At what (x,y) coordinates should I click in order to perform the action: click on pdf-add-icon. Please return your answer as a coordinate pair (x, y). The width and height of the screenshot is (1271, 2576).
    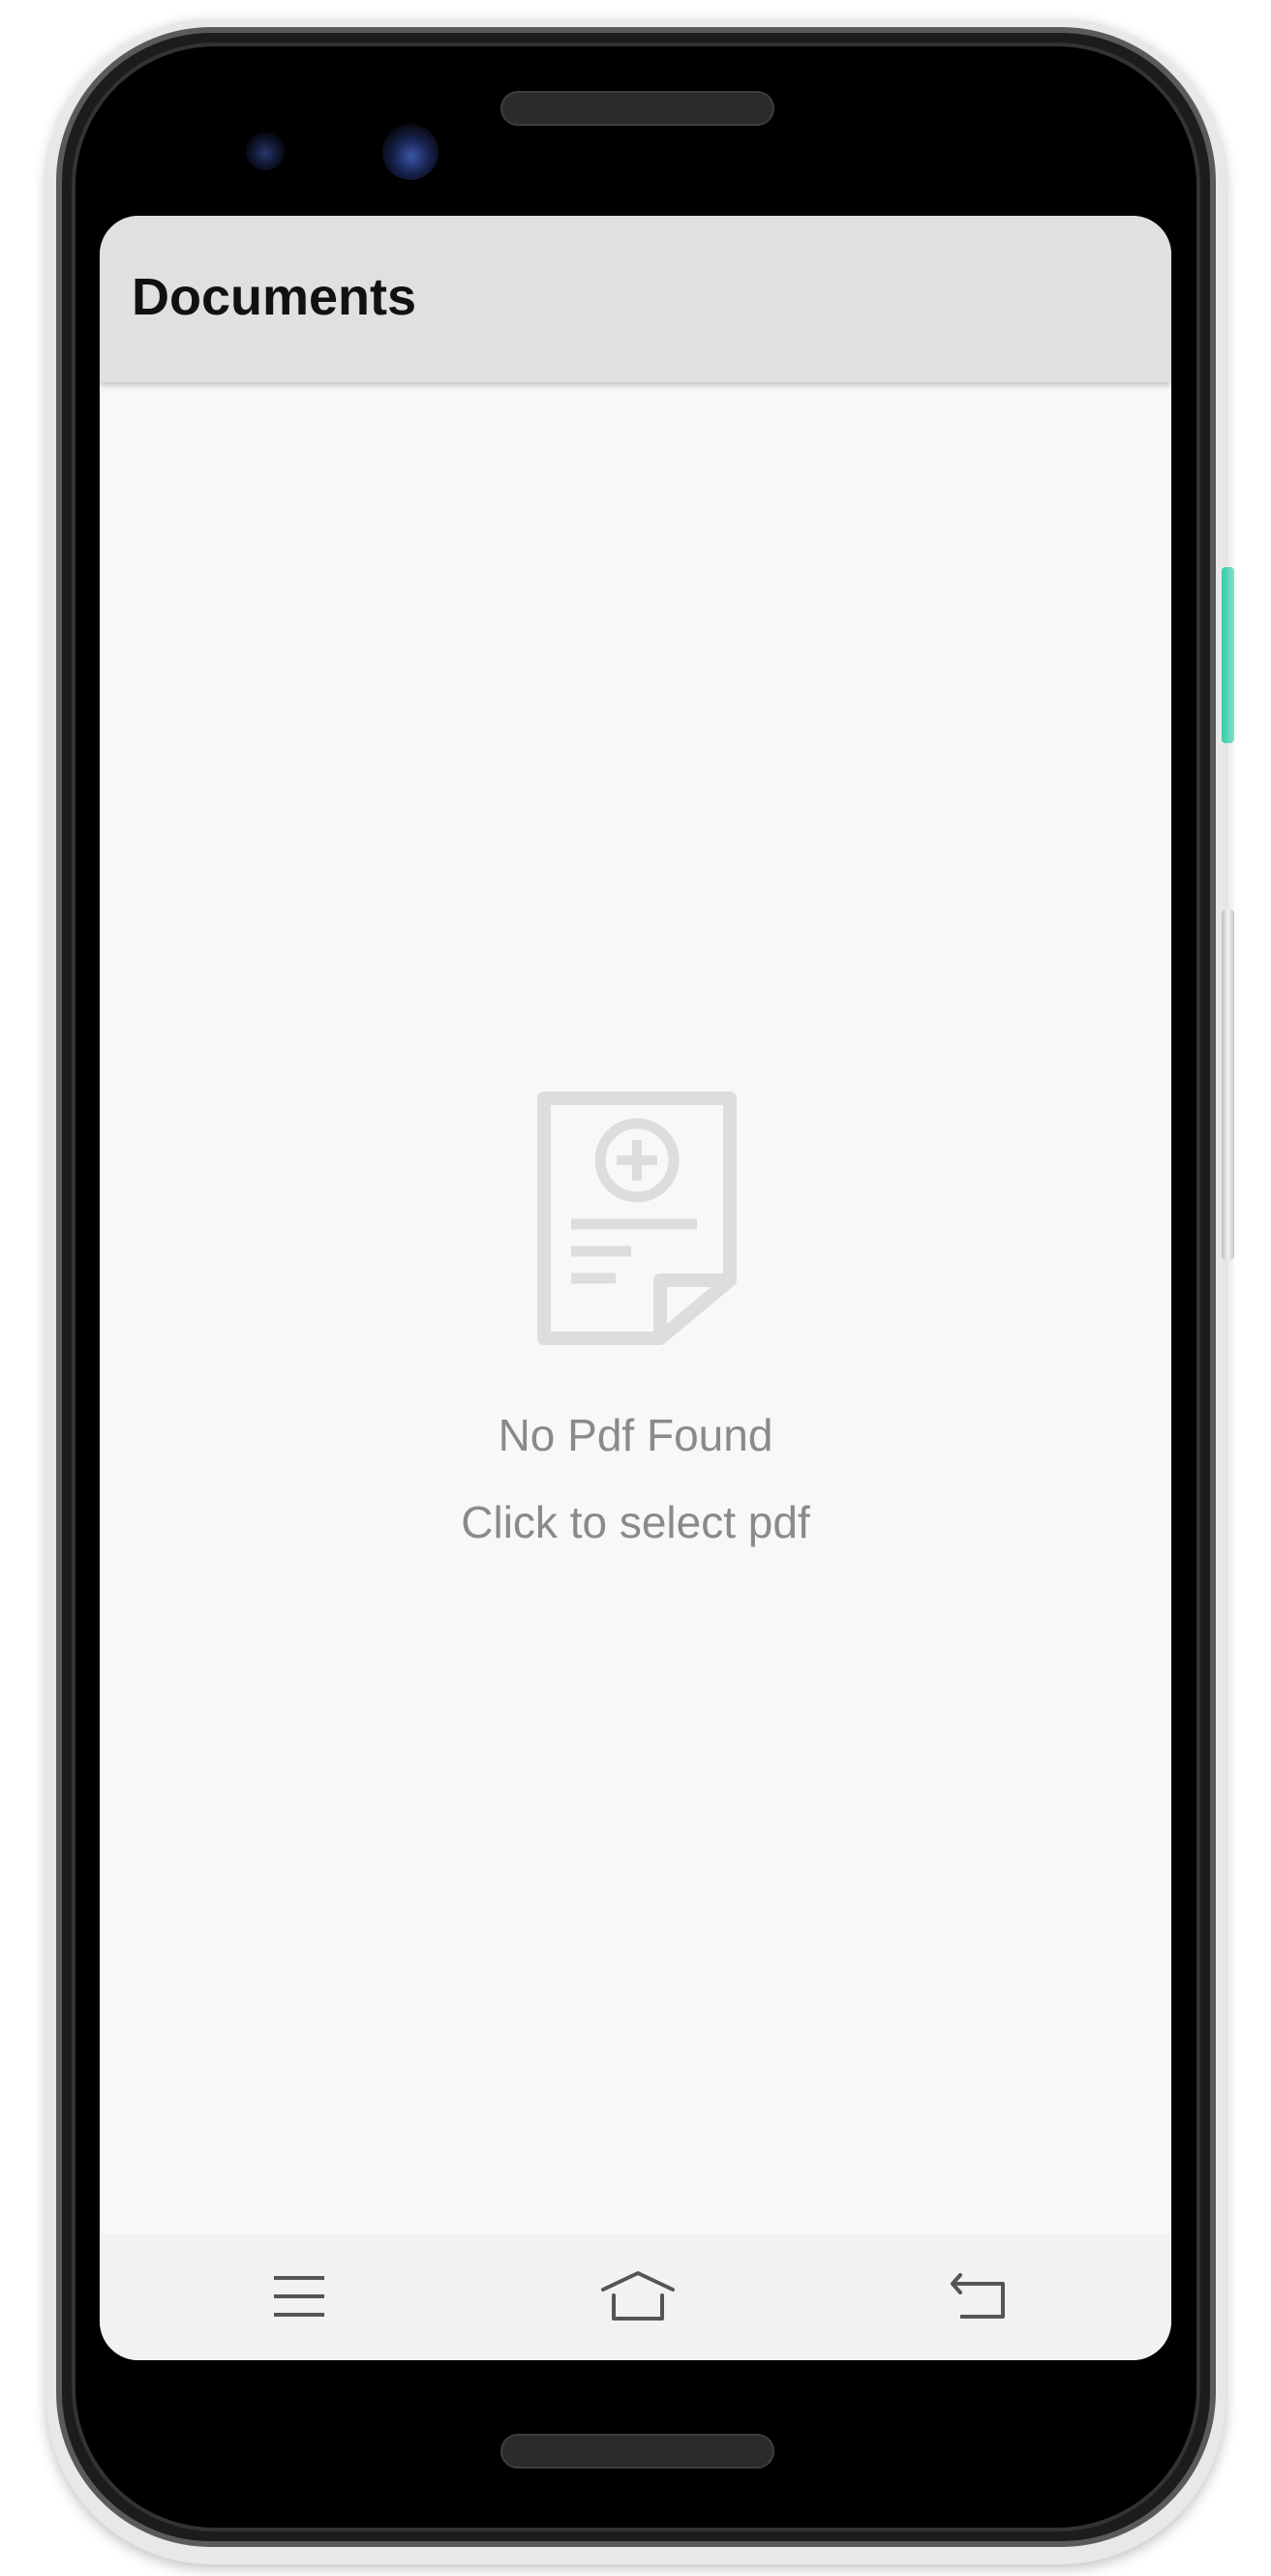
    Looking at the image, I should click on (636, 1218).